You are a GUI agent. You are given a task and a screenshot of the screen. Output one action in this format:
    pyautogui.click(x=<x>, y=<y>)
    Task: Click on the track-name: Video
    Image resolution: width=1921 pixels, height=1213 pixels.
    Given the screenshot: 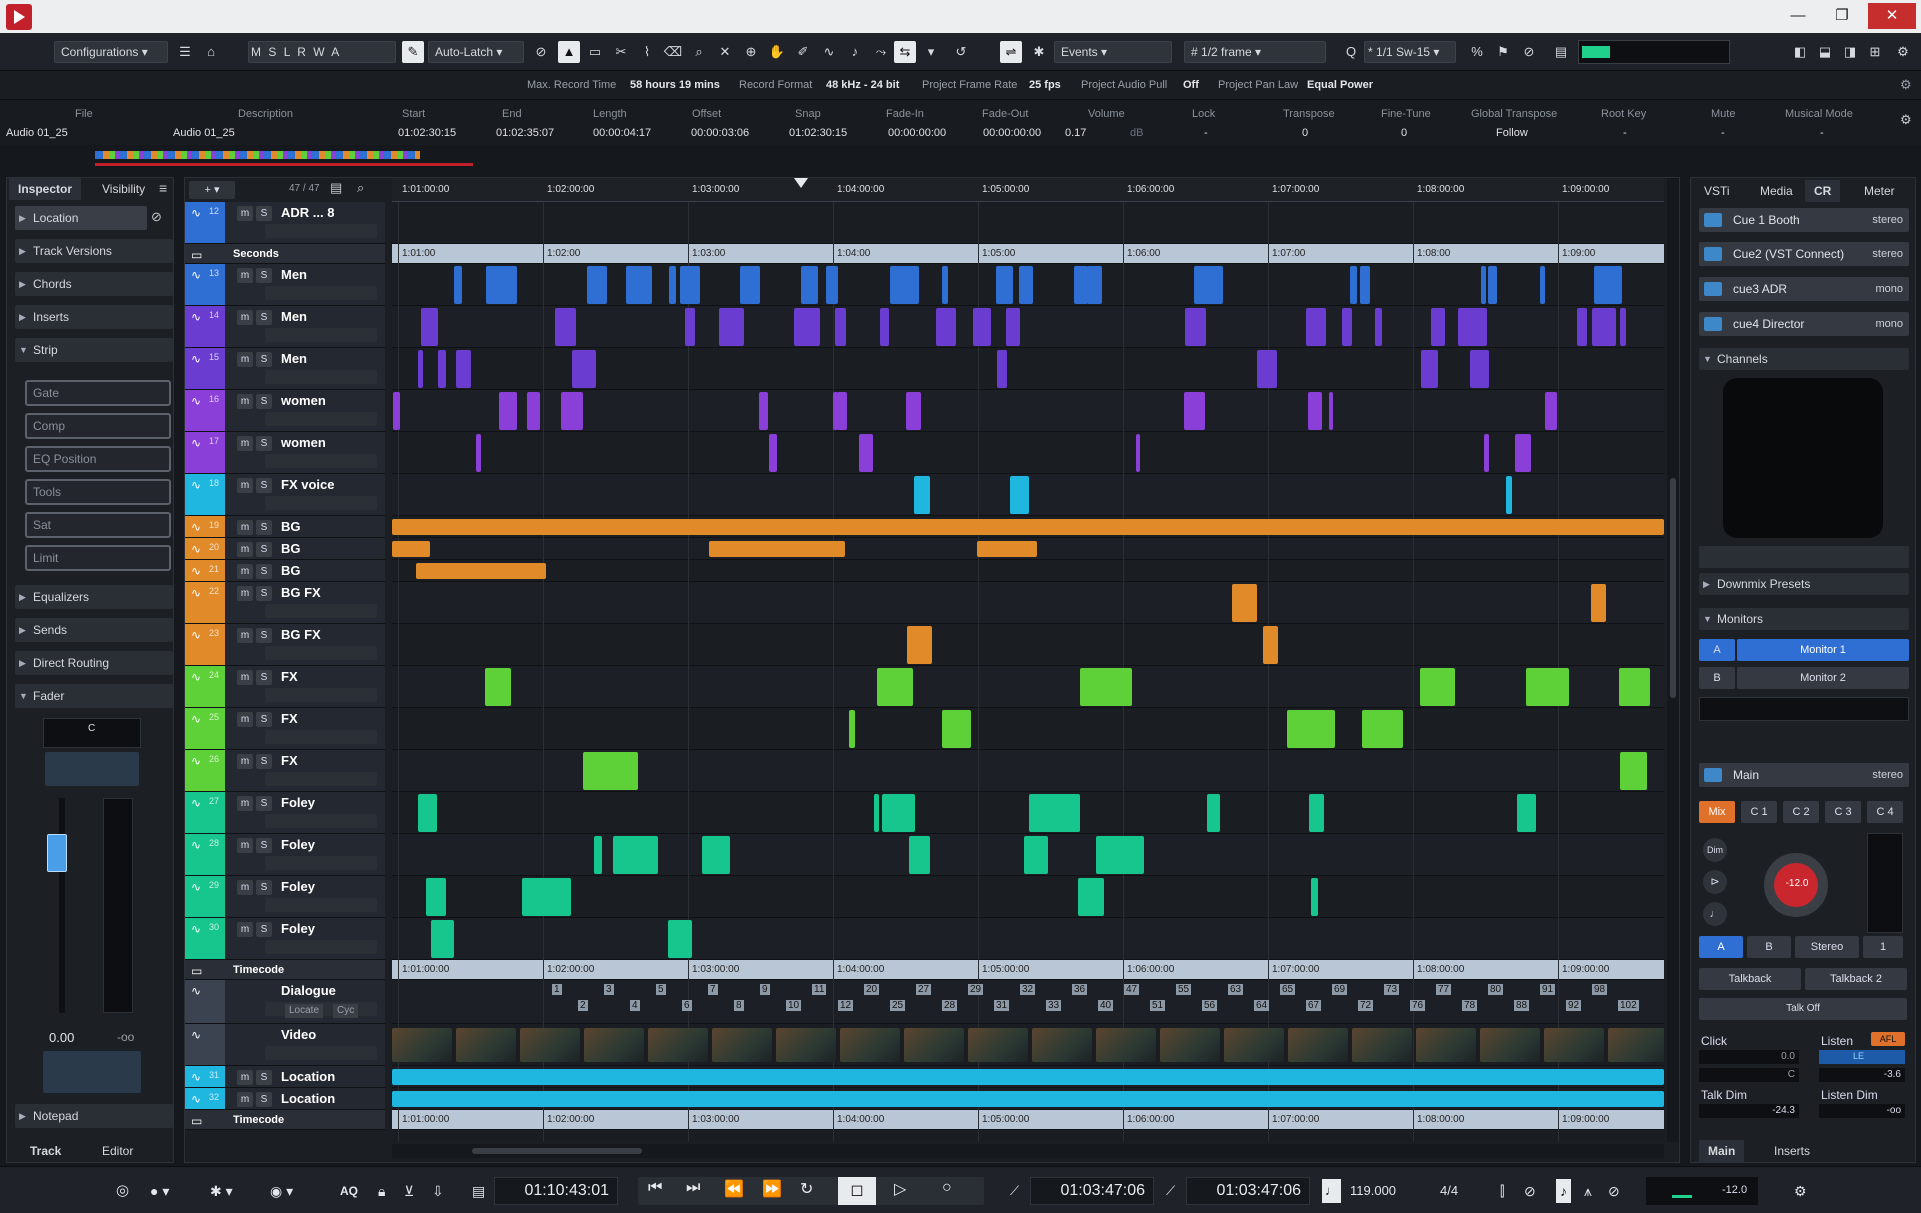 What is the action you would take?
    pyautogui.click(x=298, y=1034)
    